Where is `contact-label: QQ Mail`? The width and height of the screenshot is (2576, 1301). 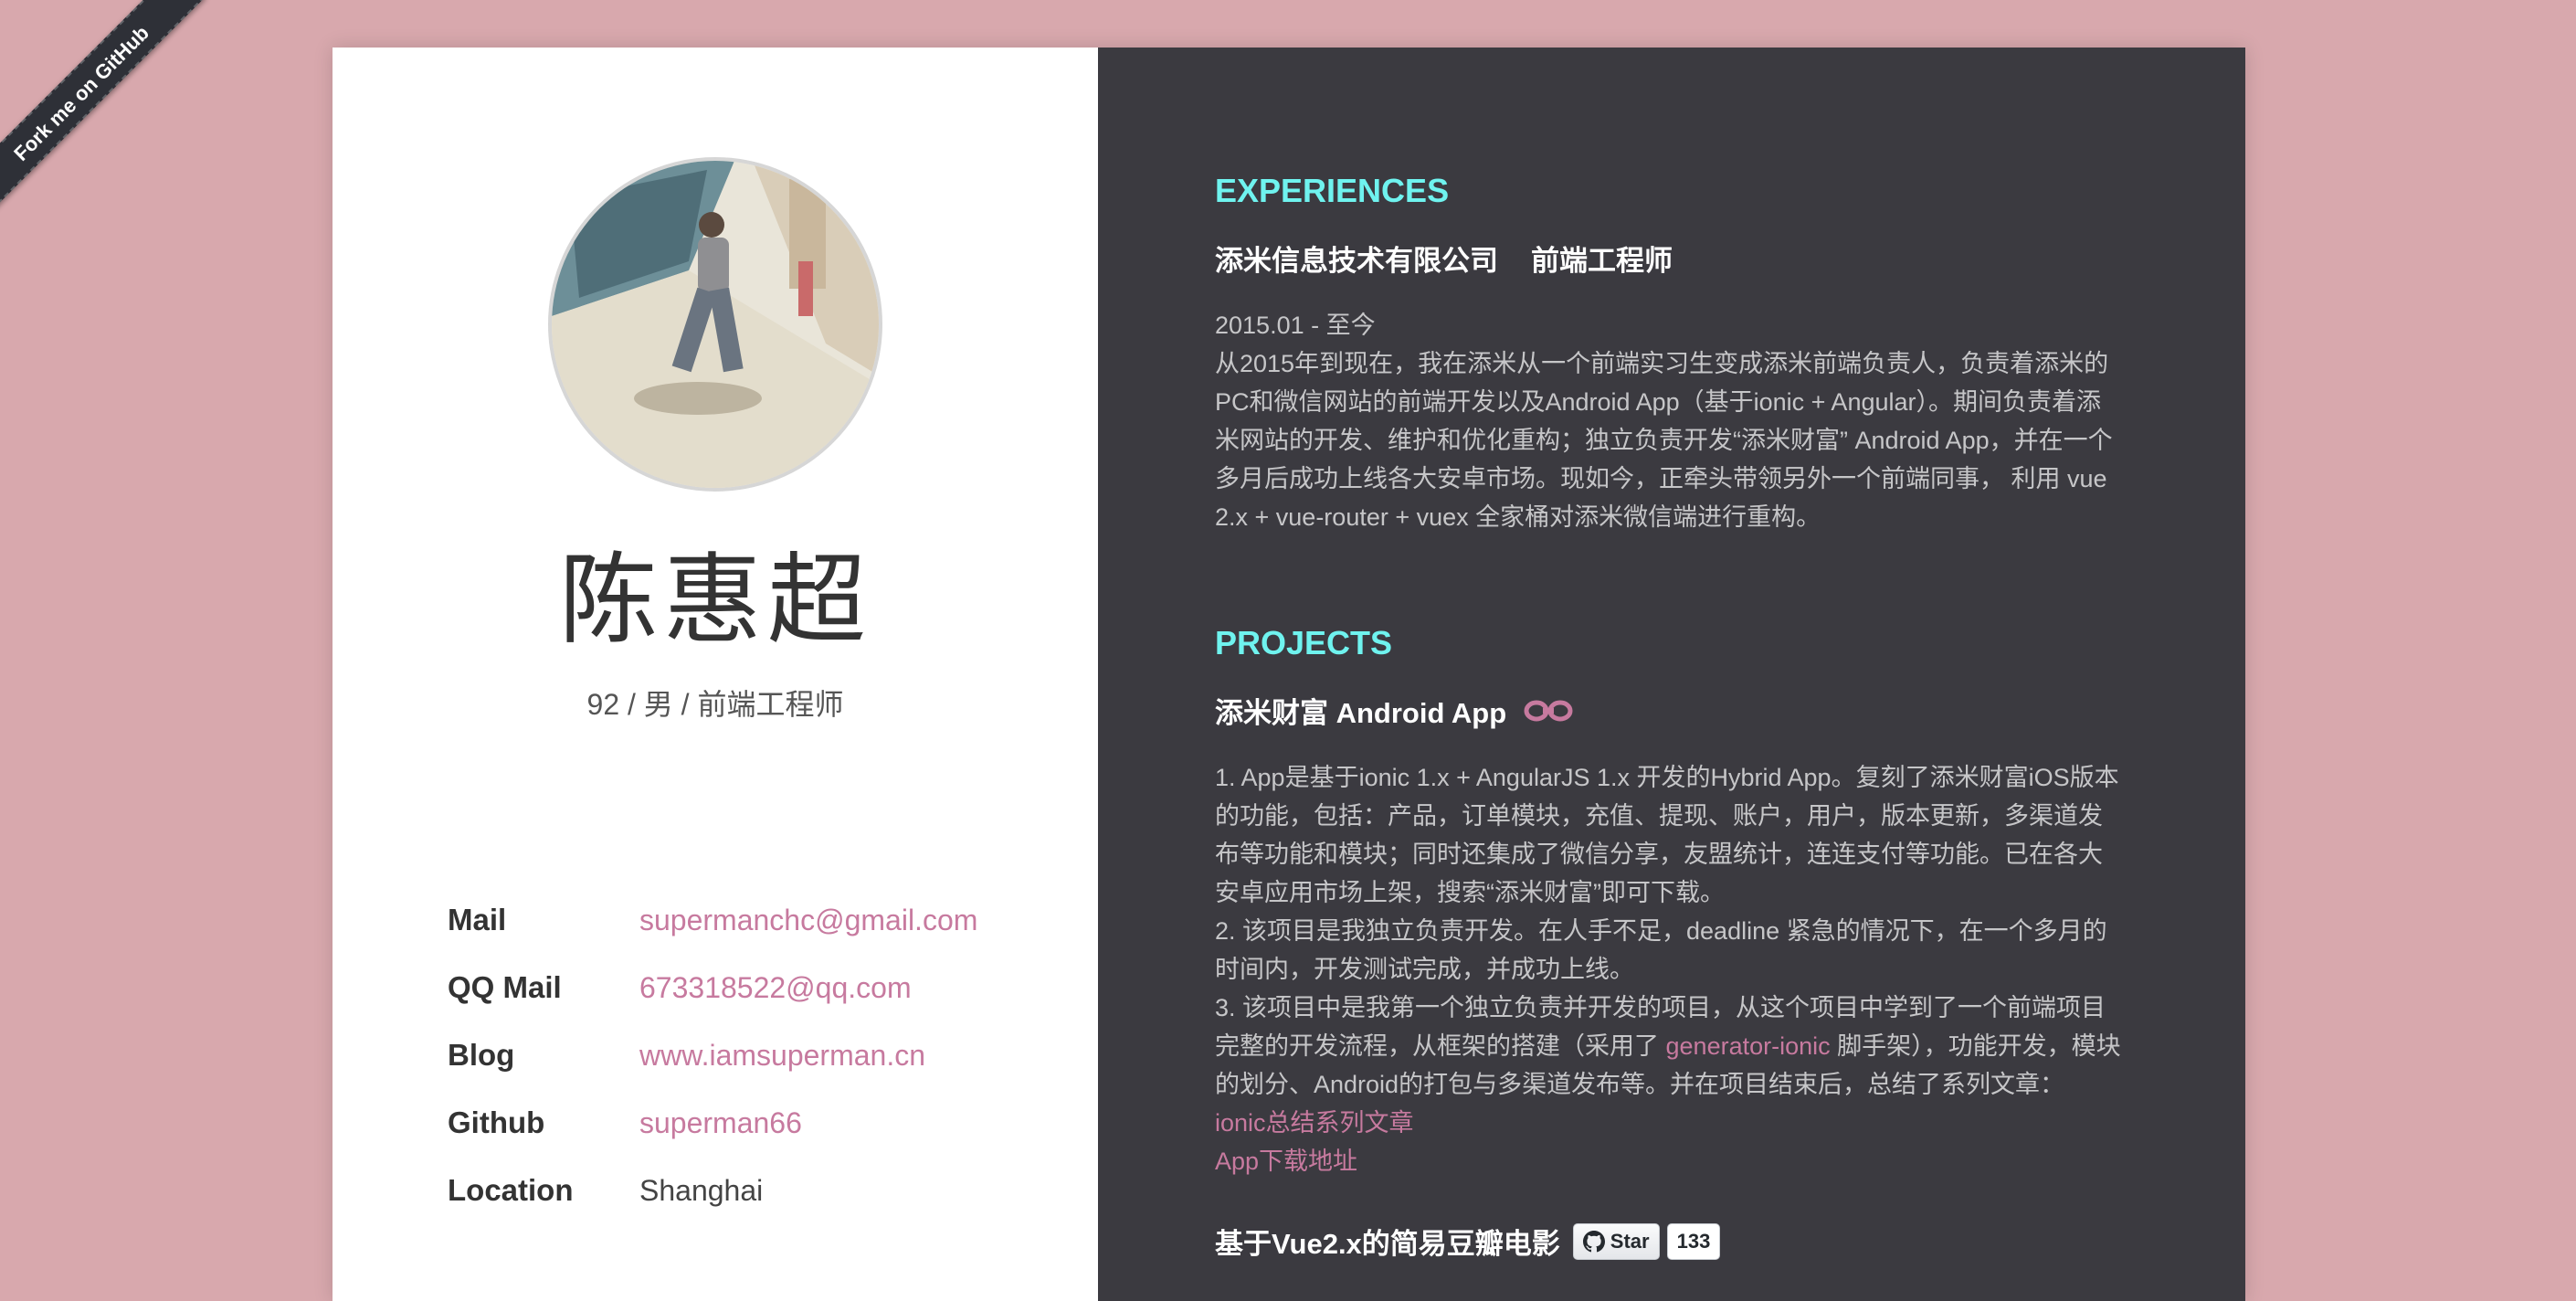
contact-label: QQ Mail is located at coordinates (505, 987).